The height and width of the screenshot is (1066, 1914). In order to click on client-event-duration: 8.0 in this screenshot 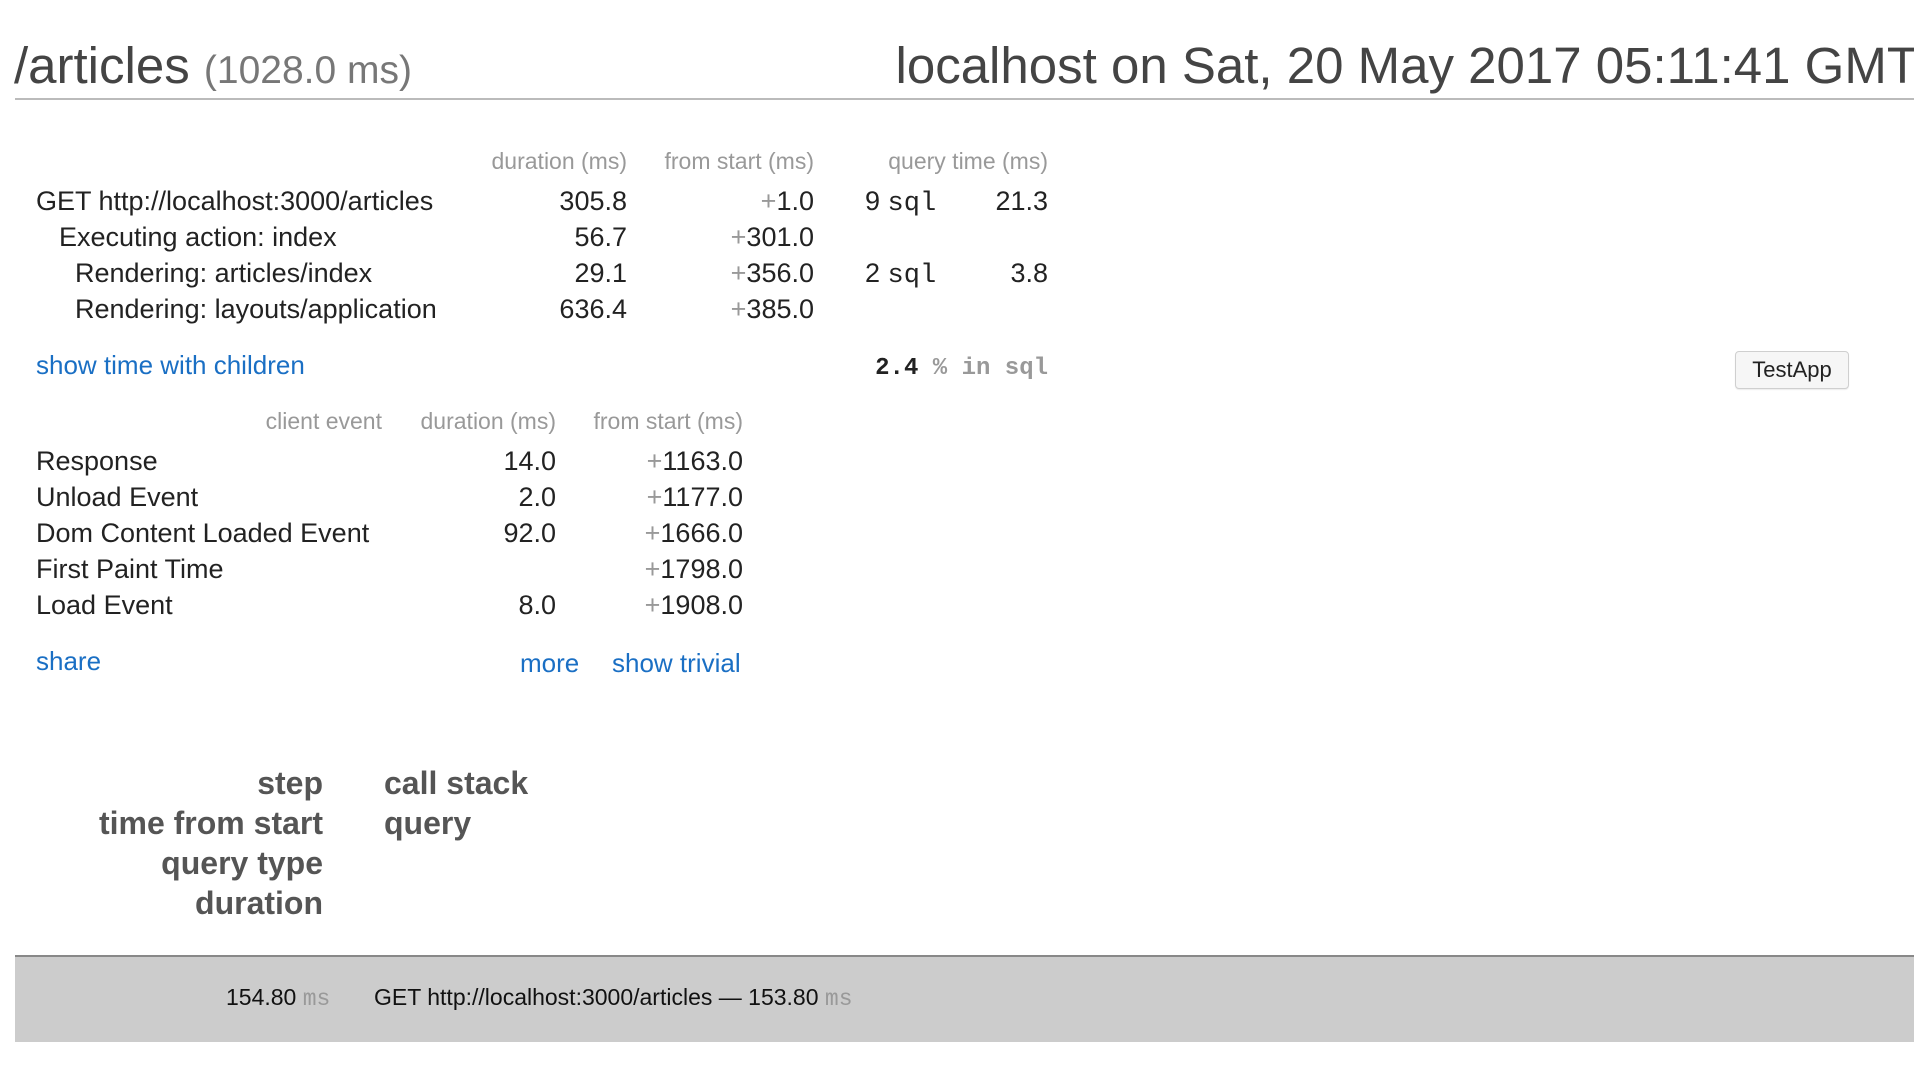, I will do `click(537, 605)`.